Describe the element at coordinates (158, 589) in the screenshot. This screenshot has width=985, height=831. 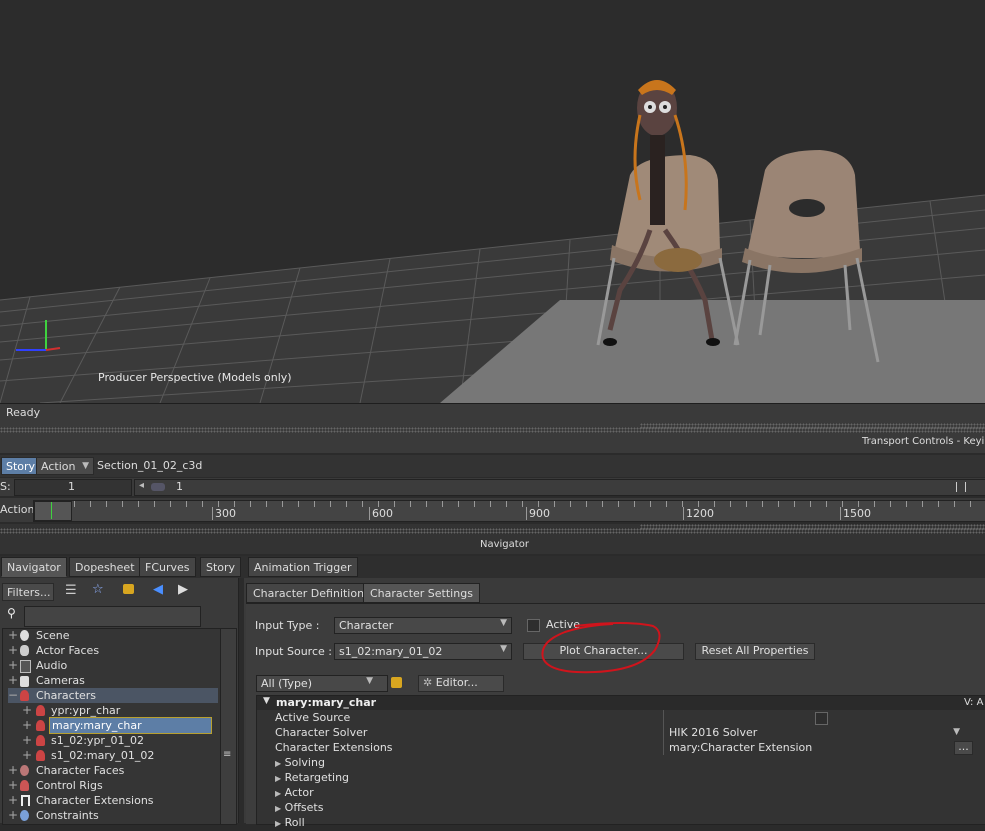
I see `back-arrow-icon: ◀` at that location.